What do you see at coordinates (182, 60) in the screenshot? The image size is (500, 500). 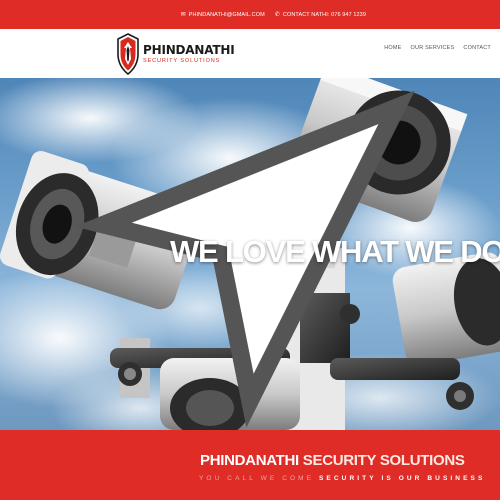 I see `logo-subtitle: SECURITY SOLUTIONS` at bounding box center [182, 60].